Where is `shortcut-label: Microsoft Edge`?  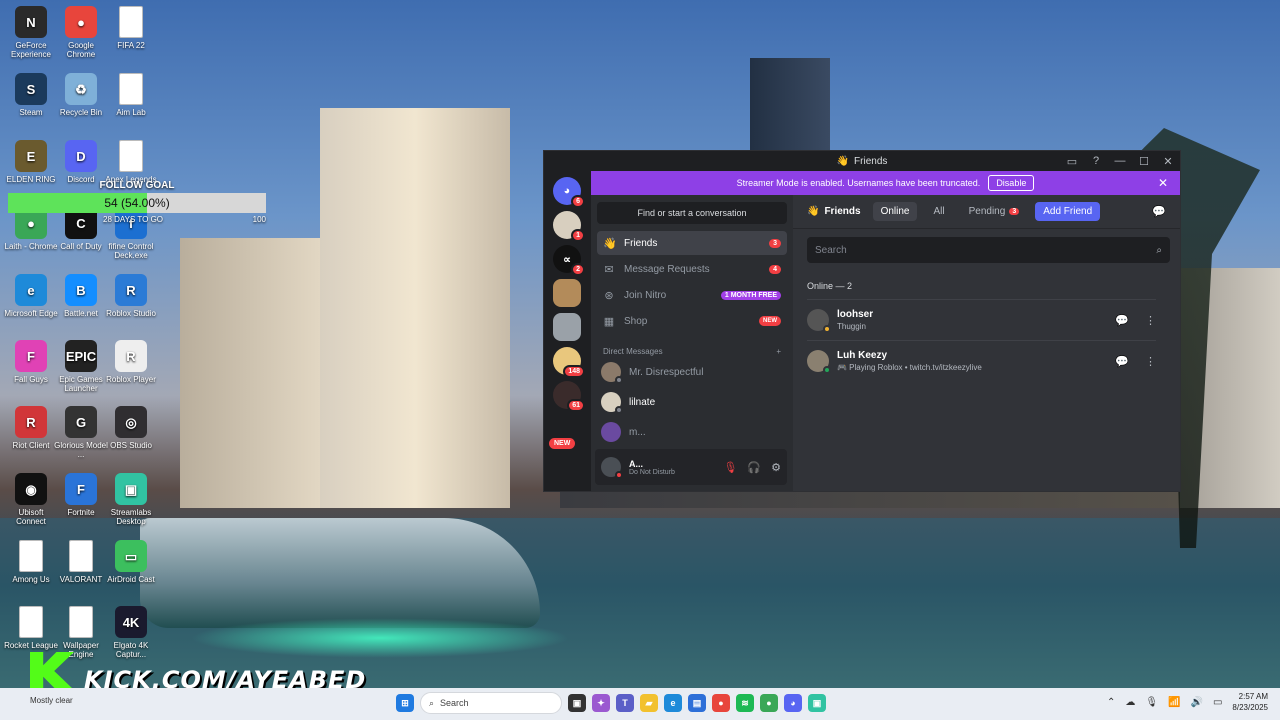 shortcut-label: Microsoft Edge is located at coordinates (31, 313).